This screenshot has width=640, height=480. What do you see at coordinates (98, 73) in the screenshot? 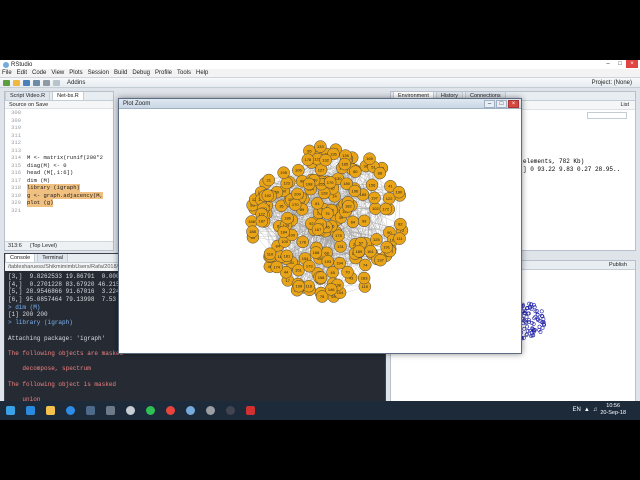
I see `menu-session: Session` at bounding box center [98, 73].